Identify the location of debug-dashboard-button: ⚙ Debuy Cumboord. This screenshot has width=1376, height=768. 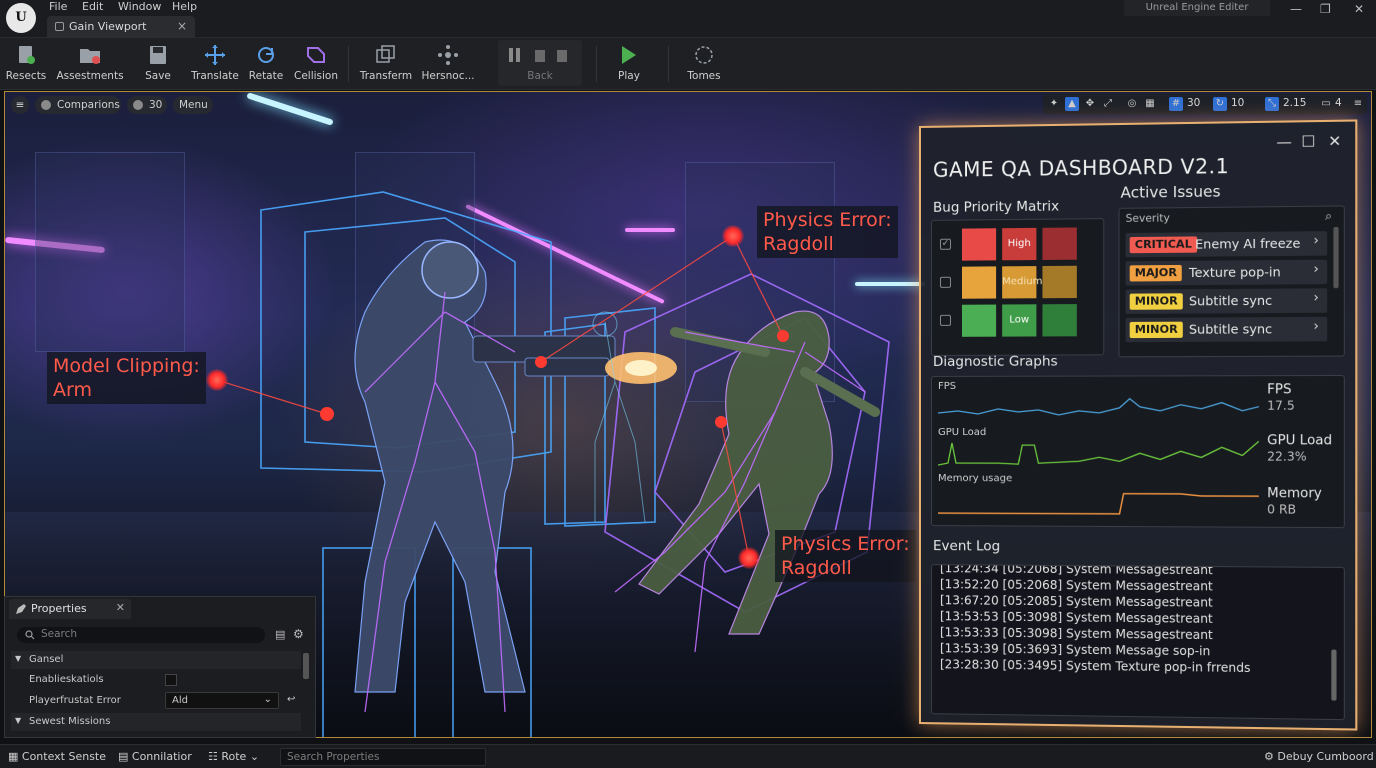
(1319, 756).